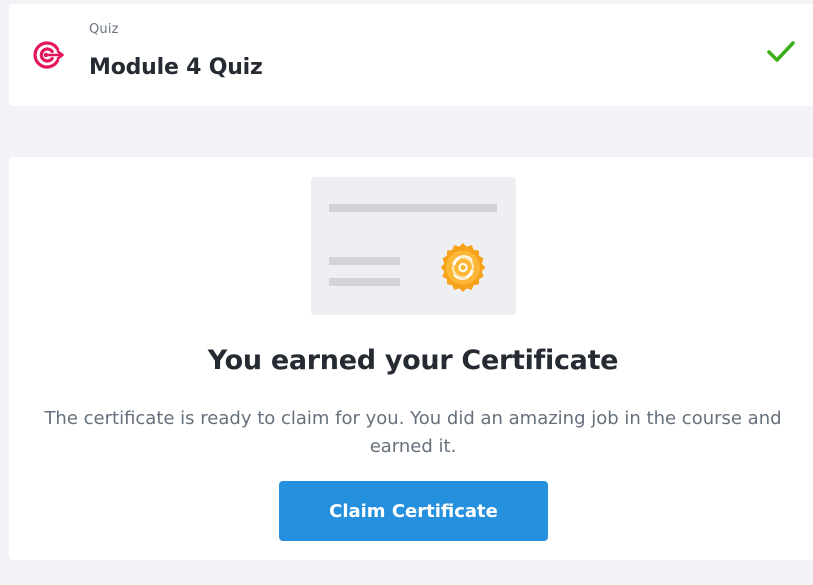 The height and width of the screenshot is (585, 813). I want to click on quiz-title: Module 4 Quiz, so click(176, 67).